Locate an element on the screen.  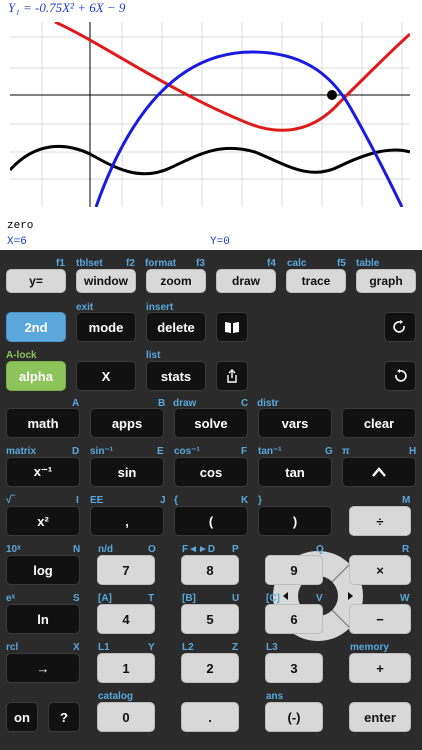
comma-key: , is located at coordinates (127, 521).